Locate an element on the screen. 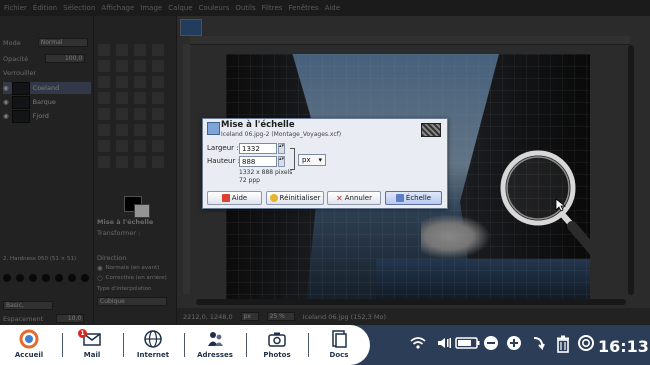  scale-button-icon is located at coordinates (399, 198).